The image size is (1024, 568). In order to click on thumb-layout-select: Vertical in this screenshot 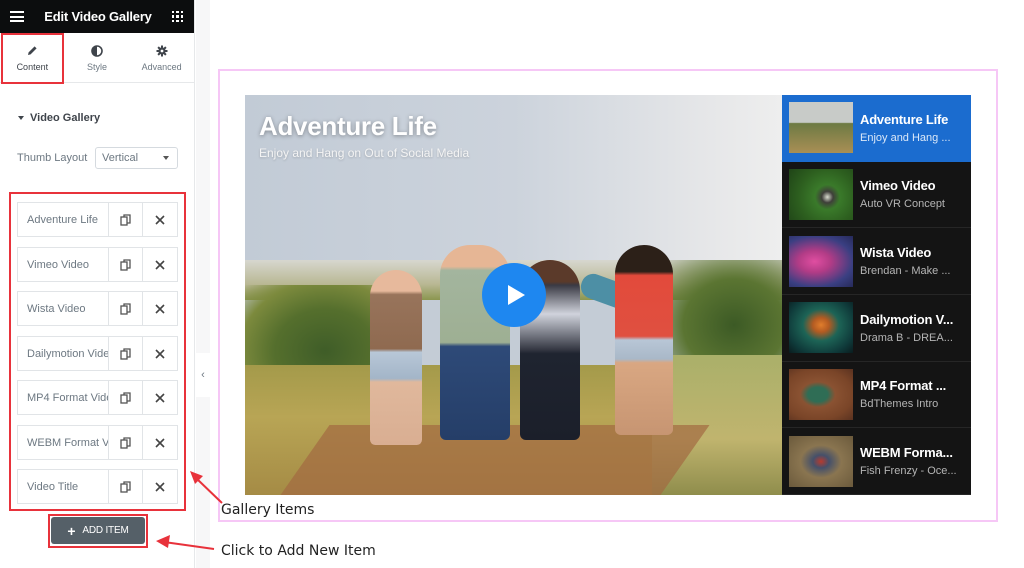, I will do `click(136, 158)`.